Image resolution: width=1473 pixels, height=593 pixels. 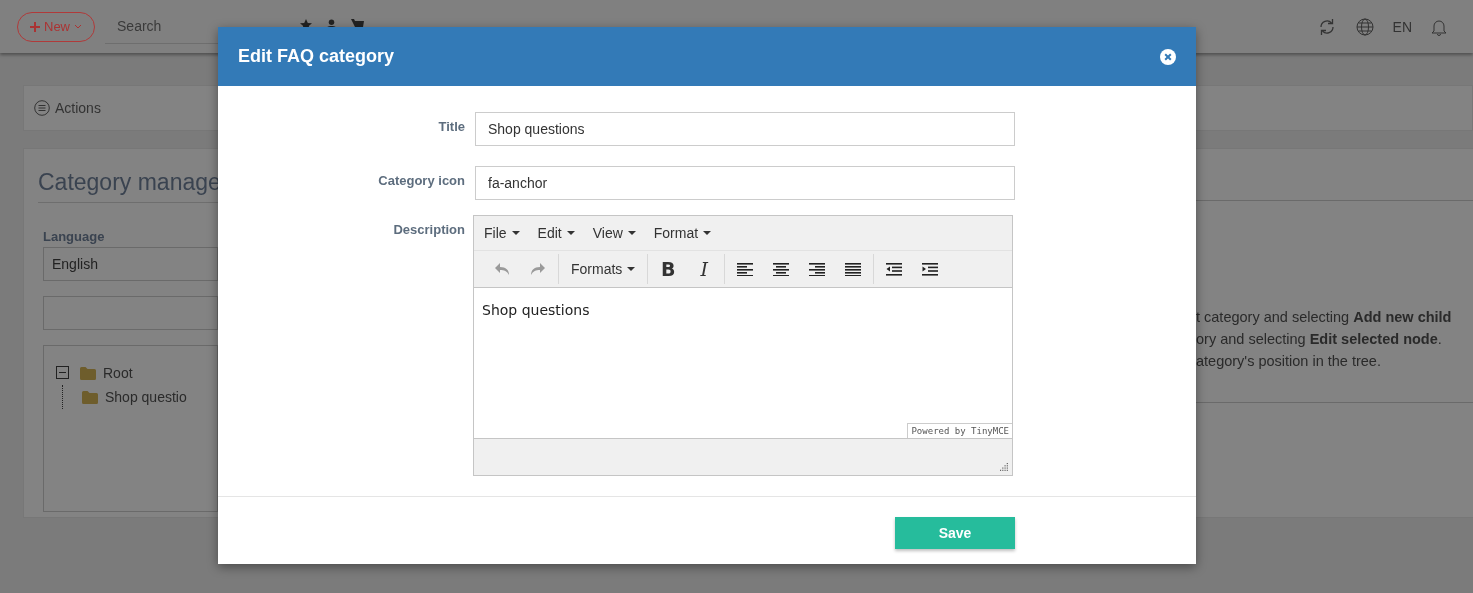 What do you see at coordinates (502, 233) in the screenshot?
I see `menu-item: File` at bounding box center [502, 233].